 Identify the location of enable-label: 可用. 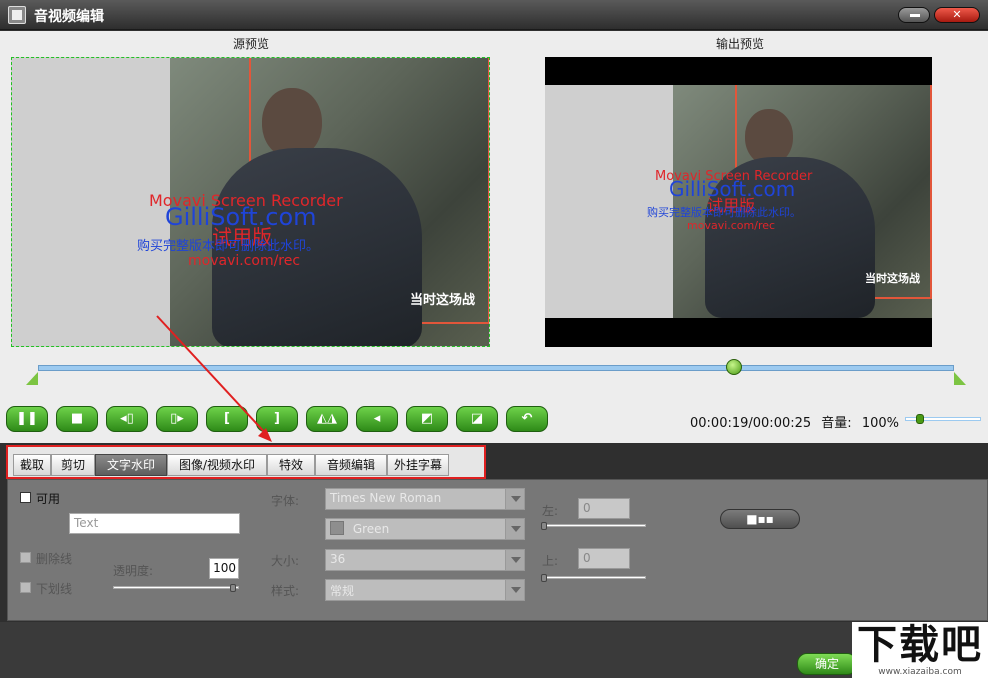
(48, 499).